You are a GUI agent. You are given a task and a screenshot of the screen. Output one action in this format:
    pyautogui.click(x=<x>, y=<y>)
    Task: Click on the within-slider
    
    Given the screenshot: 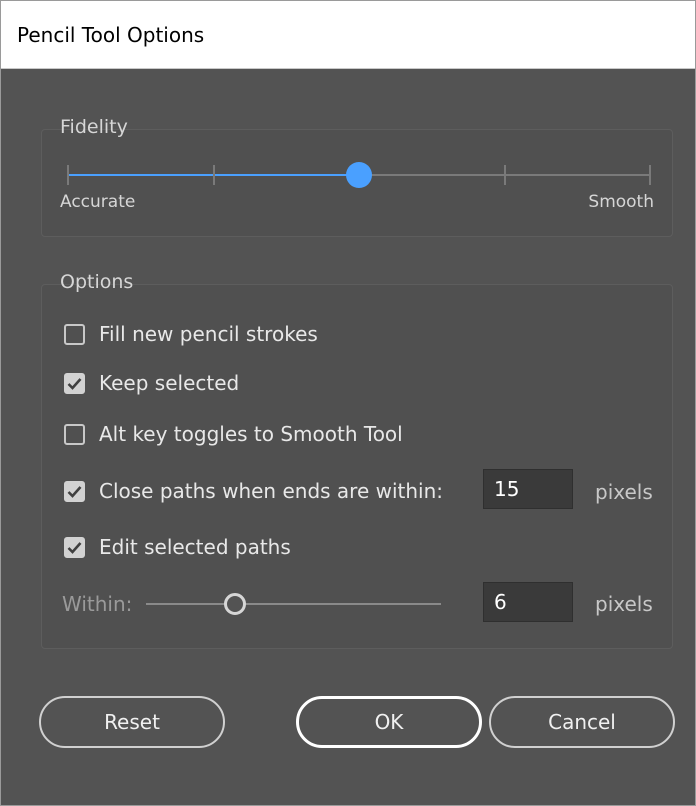 What is the action you would take?
    pyautogui.click(x=293, y=604)
    